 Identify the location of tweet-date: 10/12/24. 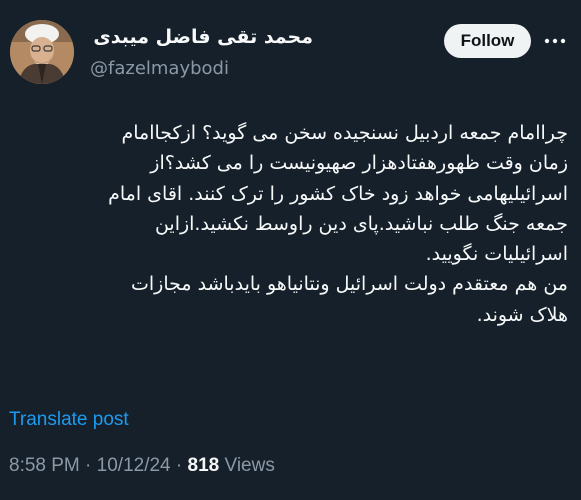
(134, 465).